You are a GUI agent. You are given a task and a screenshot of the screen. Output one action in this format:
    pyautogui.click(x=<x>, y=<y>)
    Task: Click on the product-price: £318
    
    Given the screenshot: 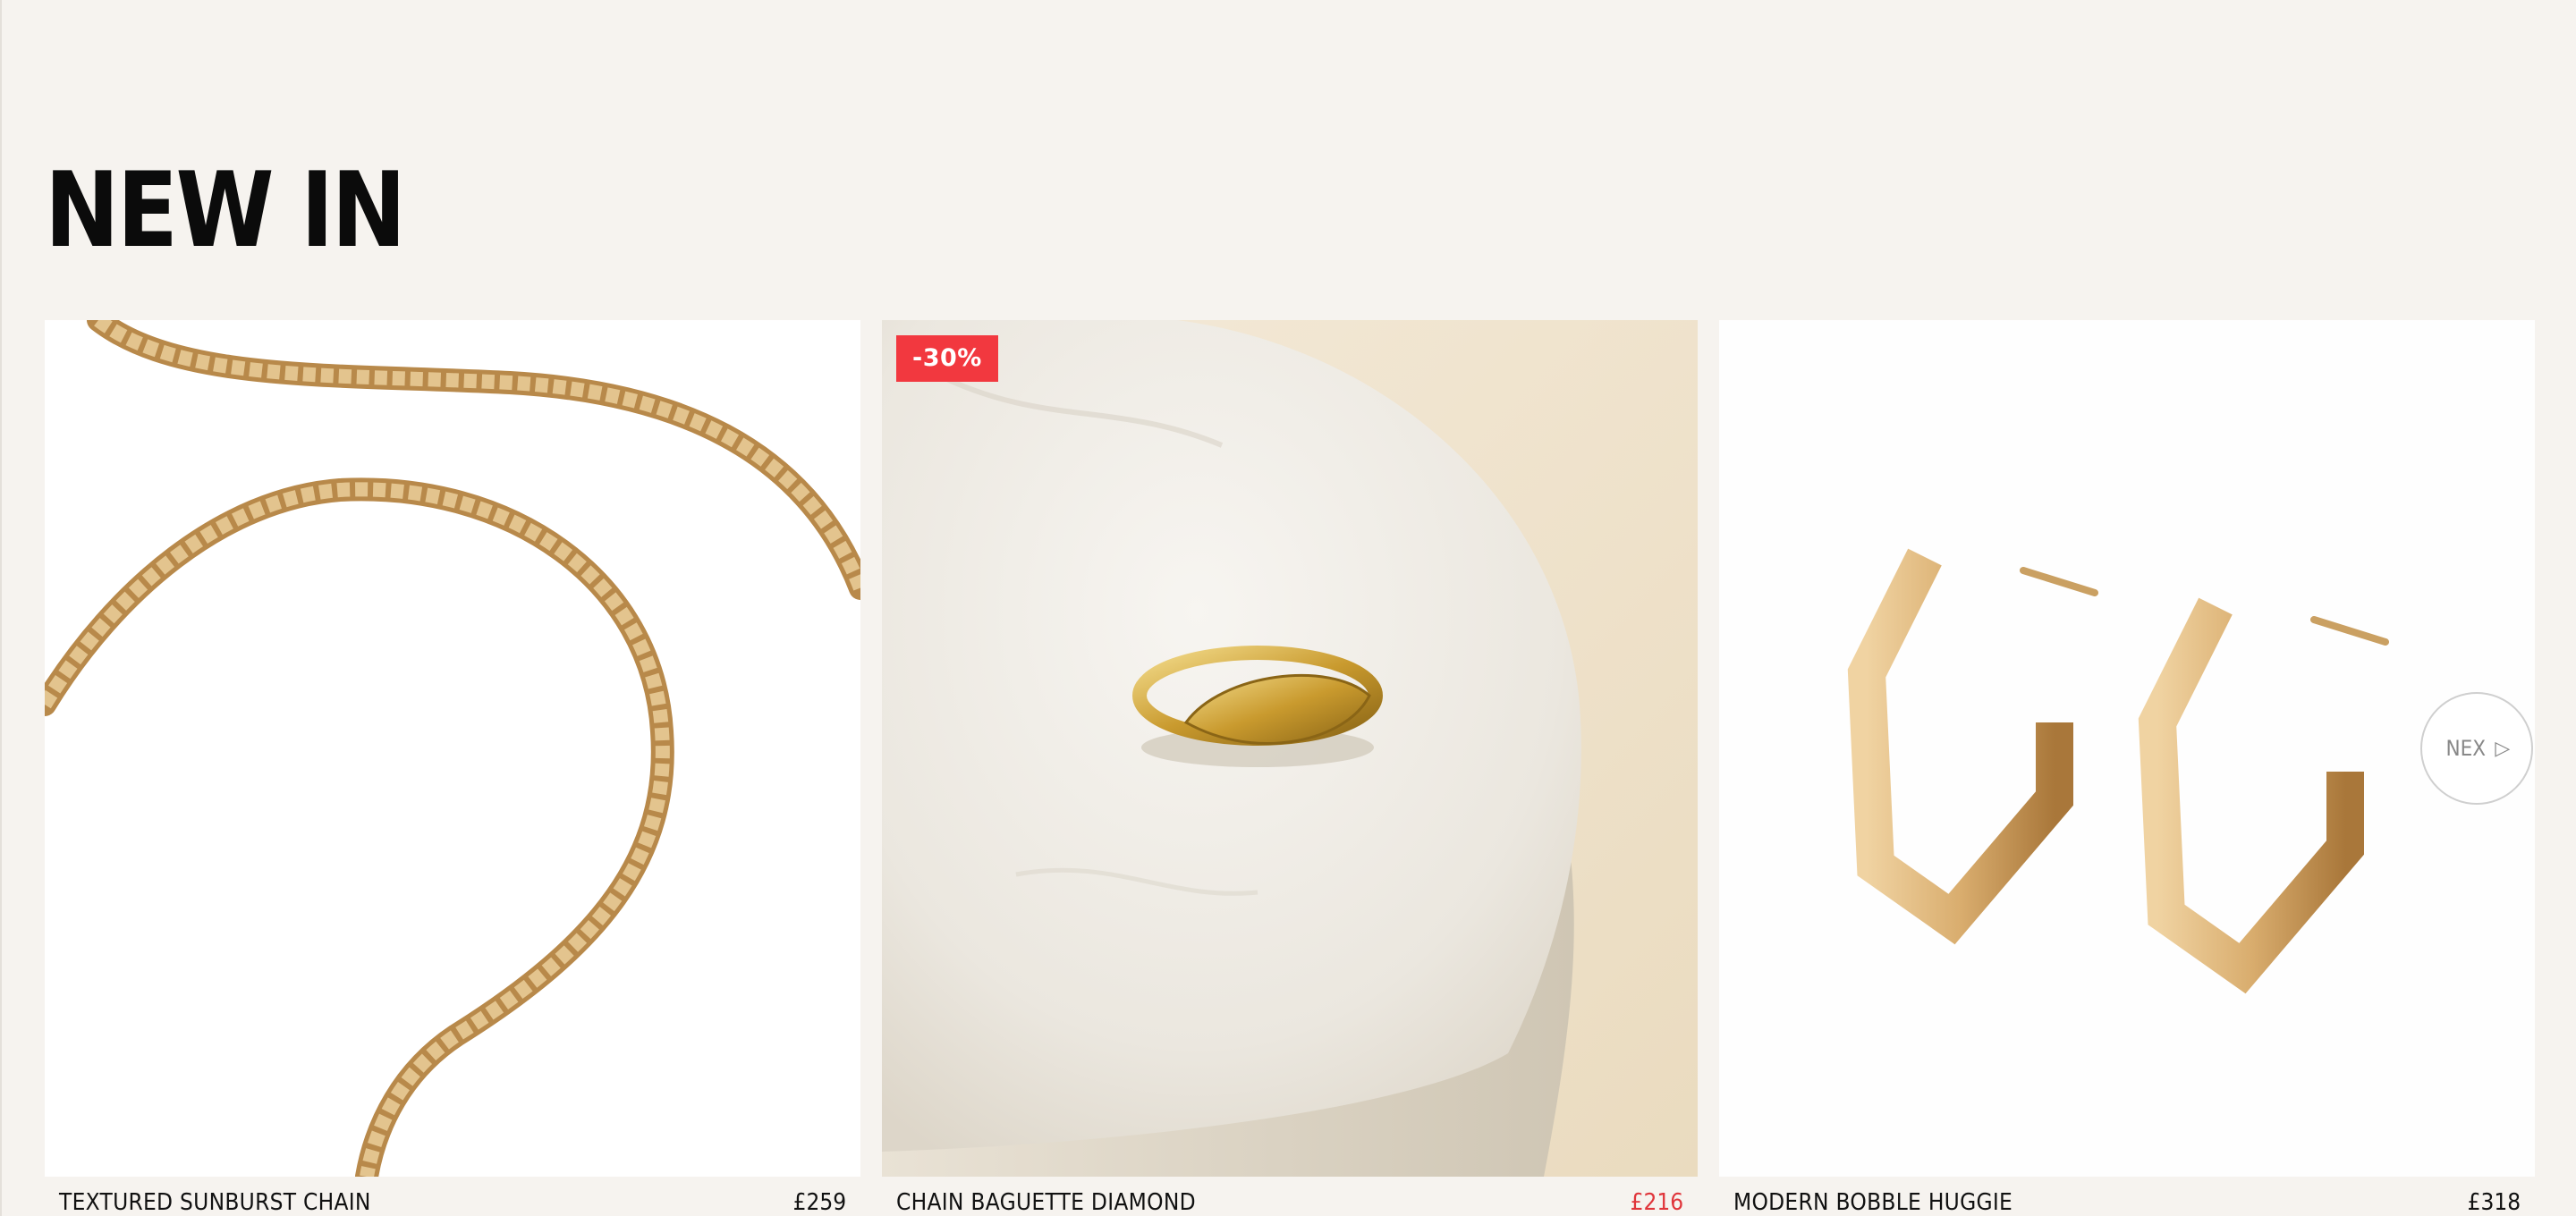 What is the action you would take?
    pyautogui.click(x=2494, y=1203)
    